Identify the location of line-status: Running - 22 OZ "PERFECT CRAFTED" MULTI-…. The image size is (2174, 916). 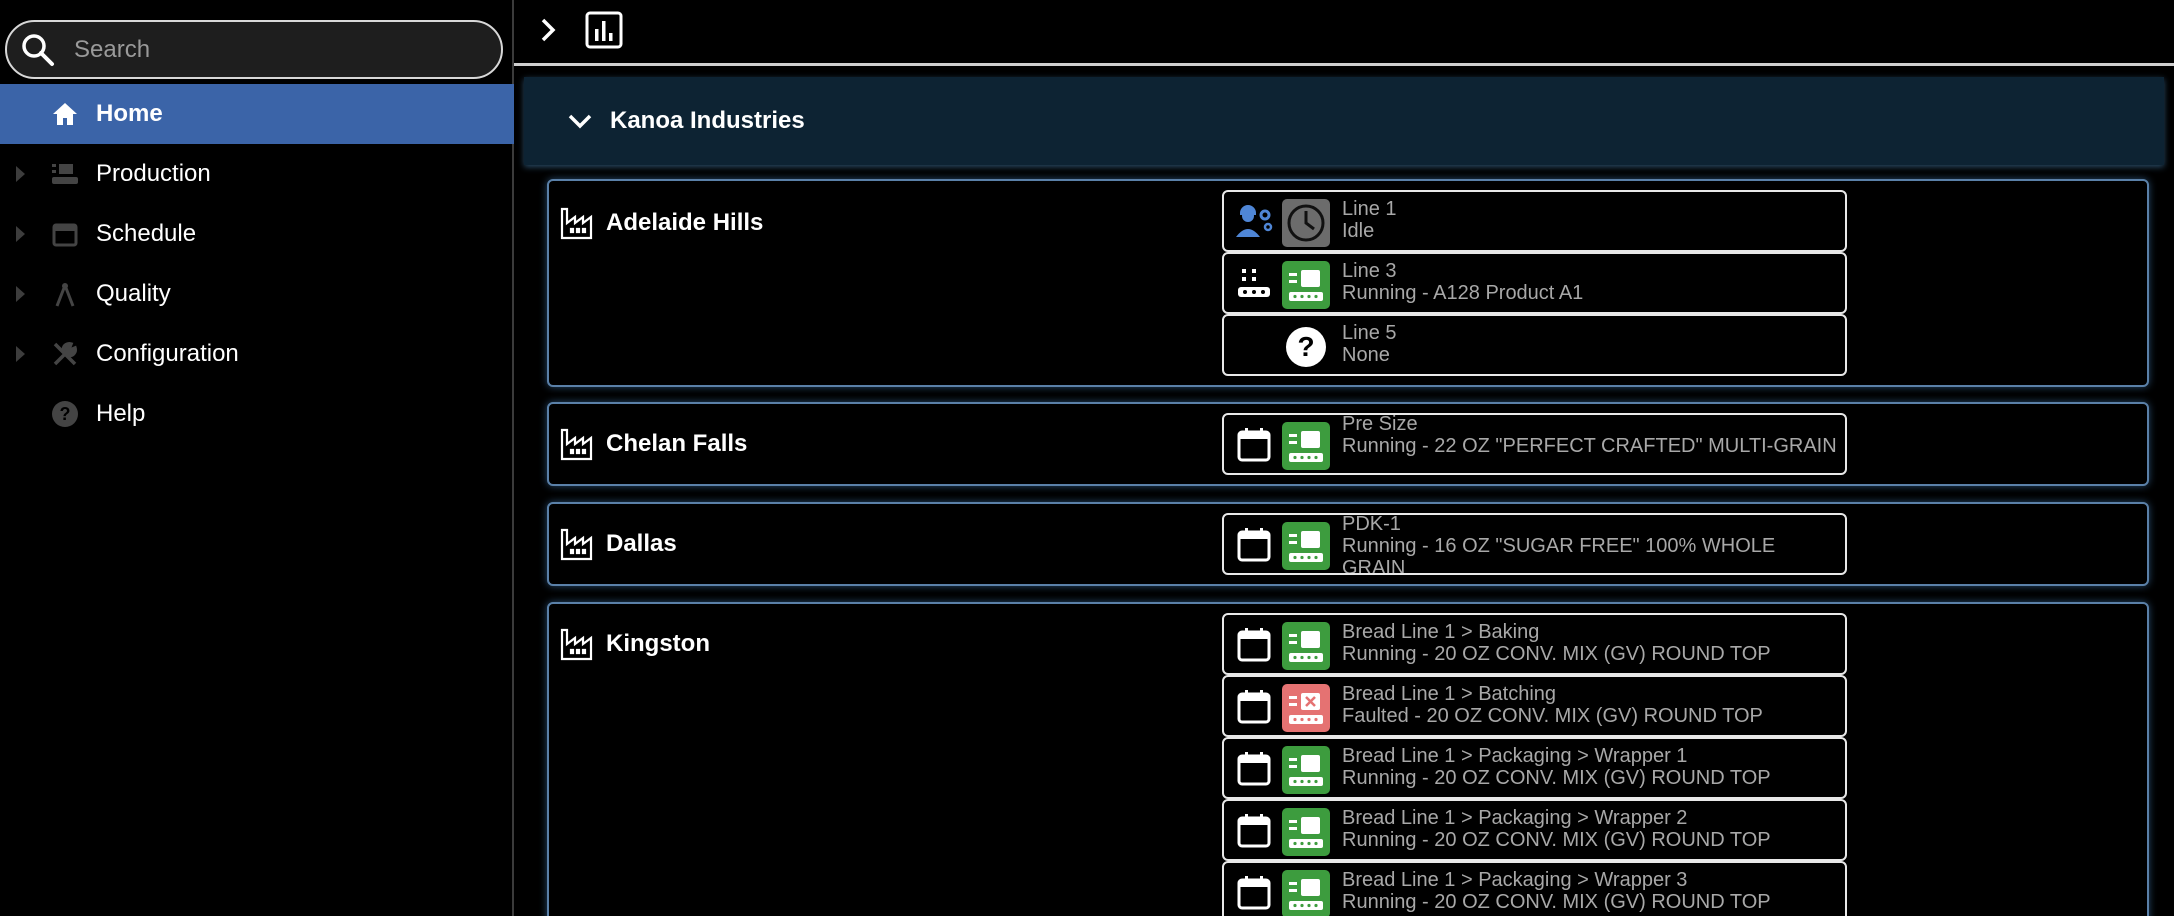
(1589, 446).